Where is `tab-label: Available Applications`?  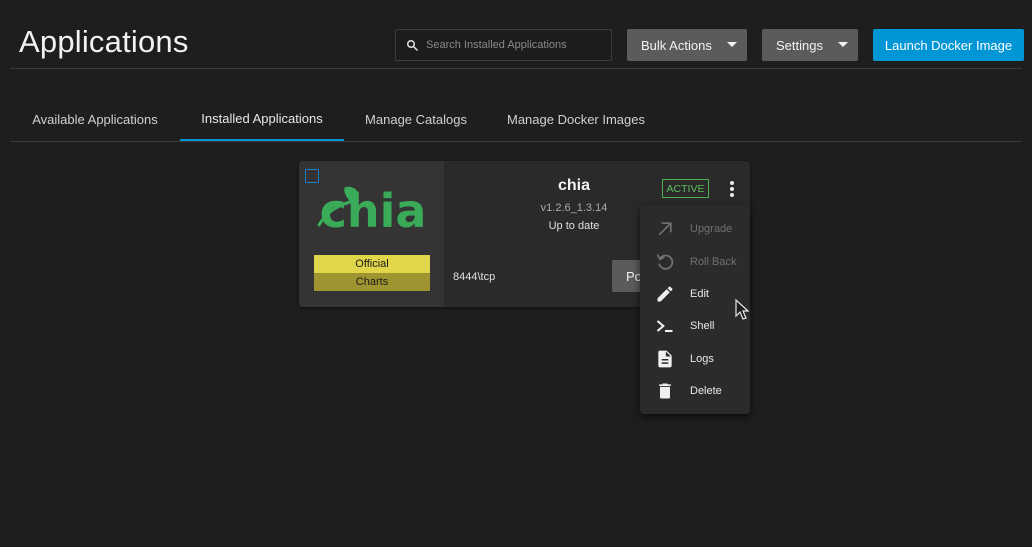
tab-label: Available Applications is located at coordinates (95, 119).